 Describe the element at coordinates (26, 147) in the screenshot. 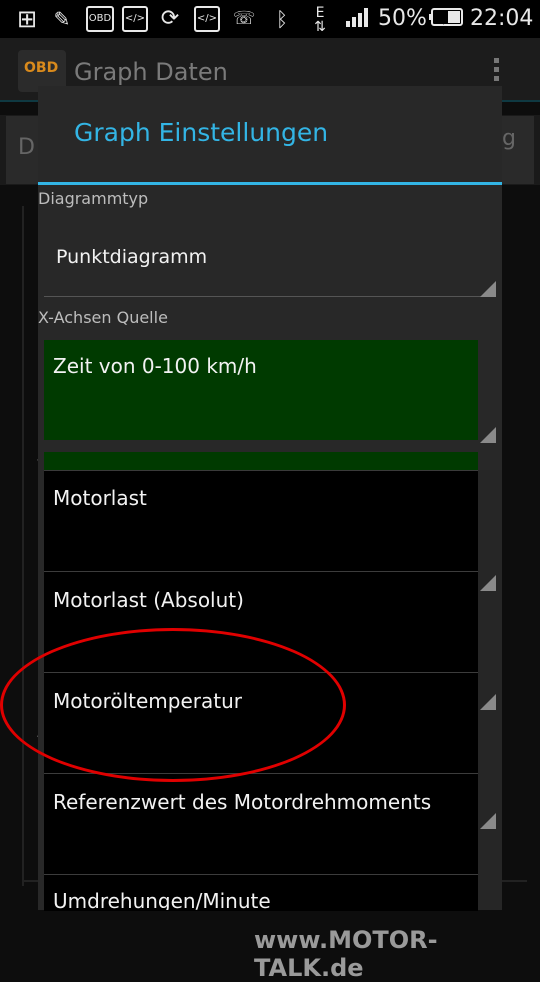

I see `background-tab-left-label: D` at that location.